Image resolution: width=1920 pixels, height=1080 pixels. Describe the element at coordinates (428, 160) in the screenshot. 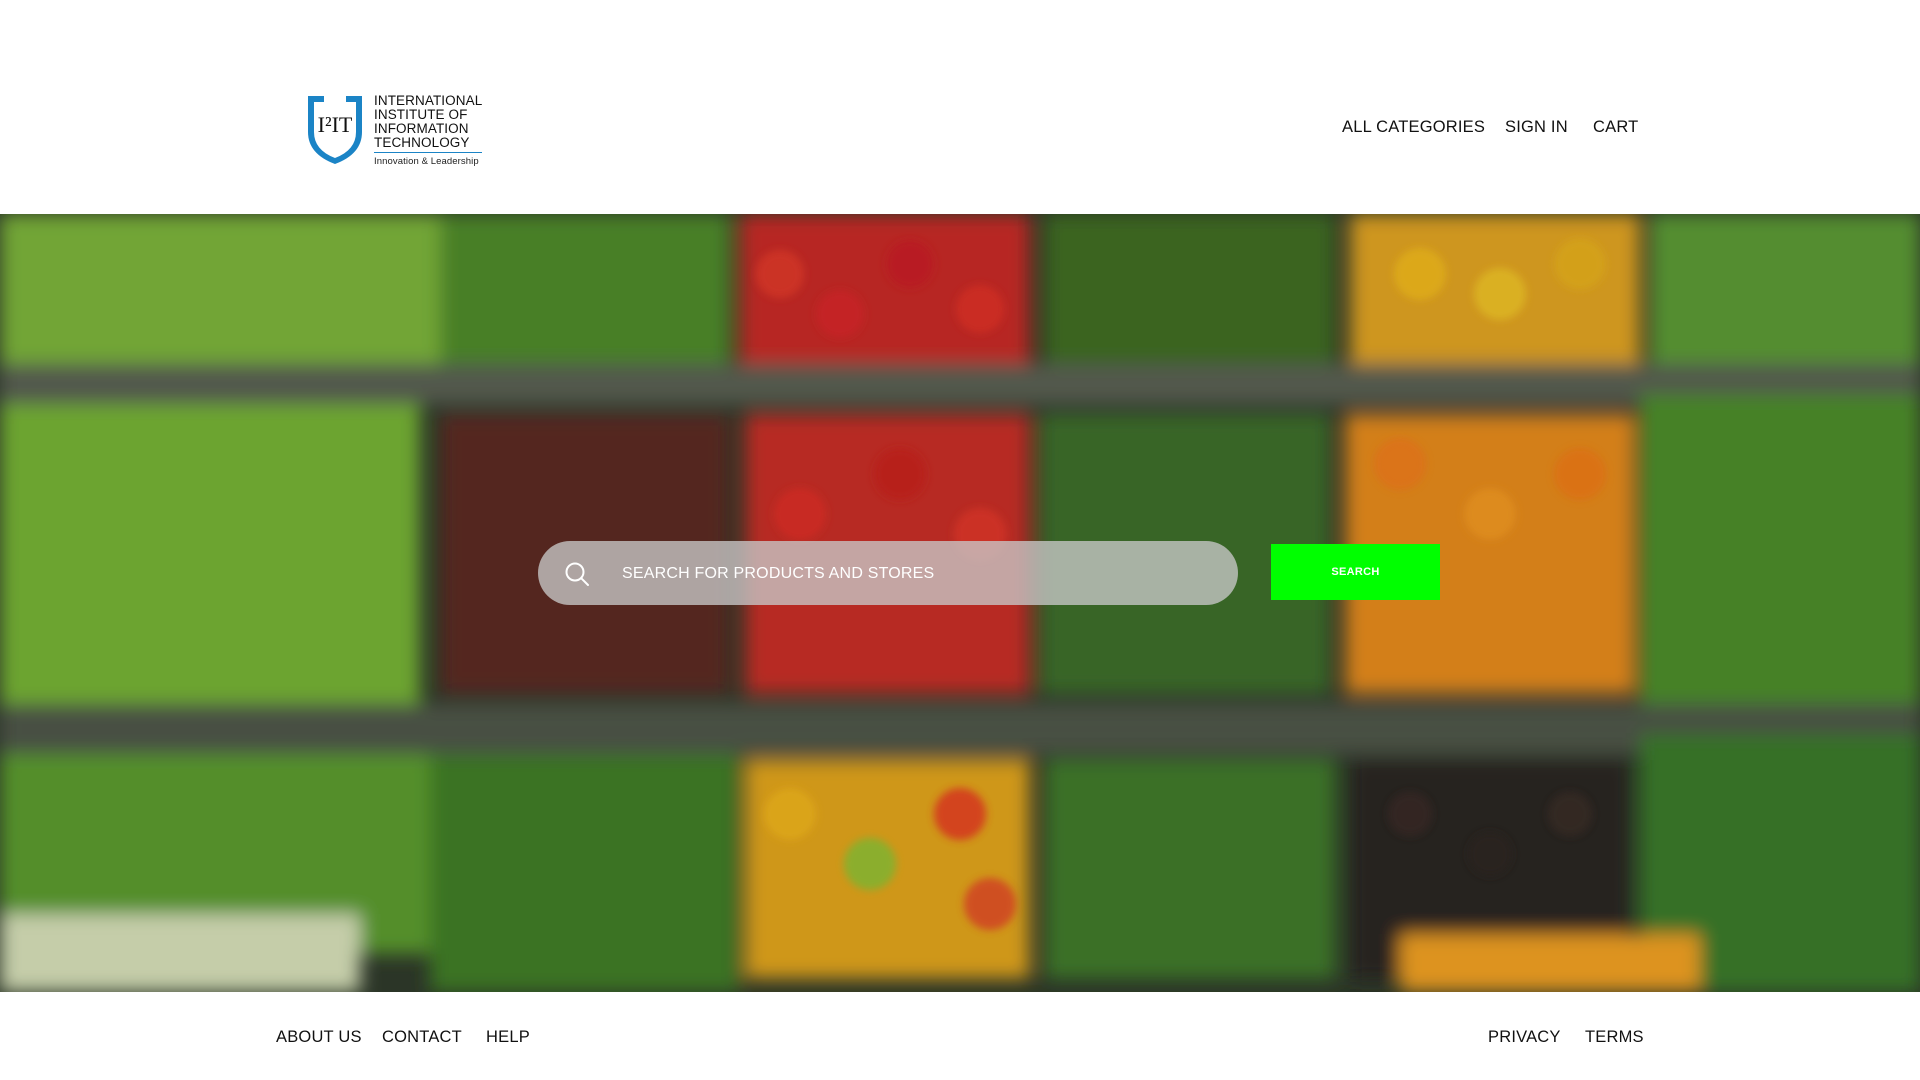

I see `logo-tagline: Innovation & Leadership` at that location.